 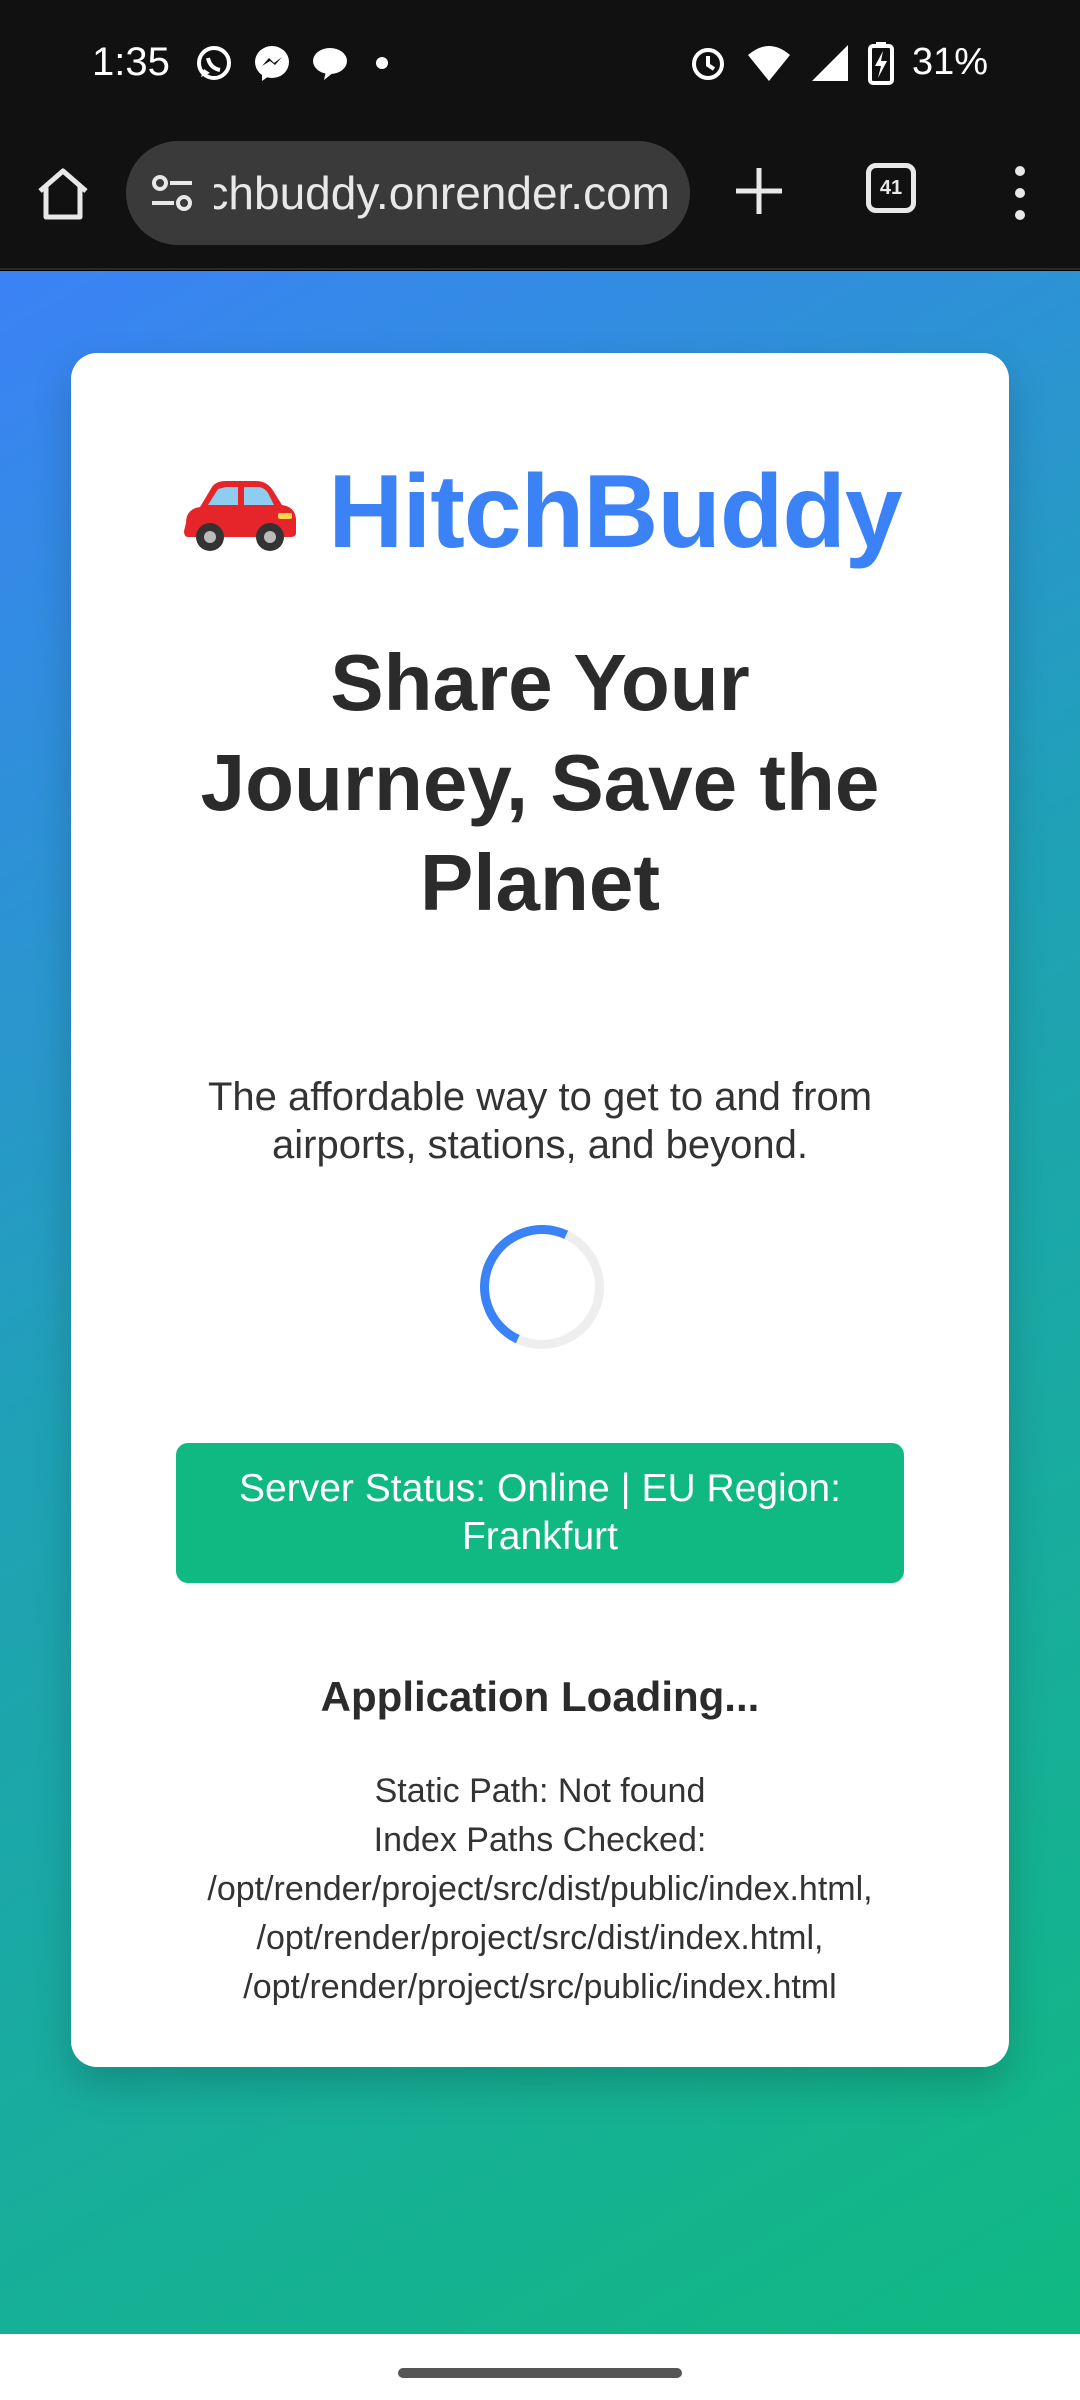 I want to click on wifi-icon, so click(x=769, y=63).